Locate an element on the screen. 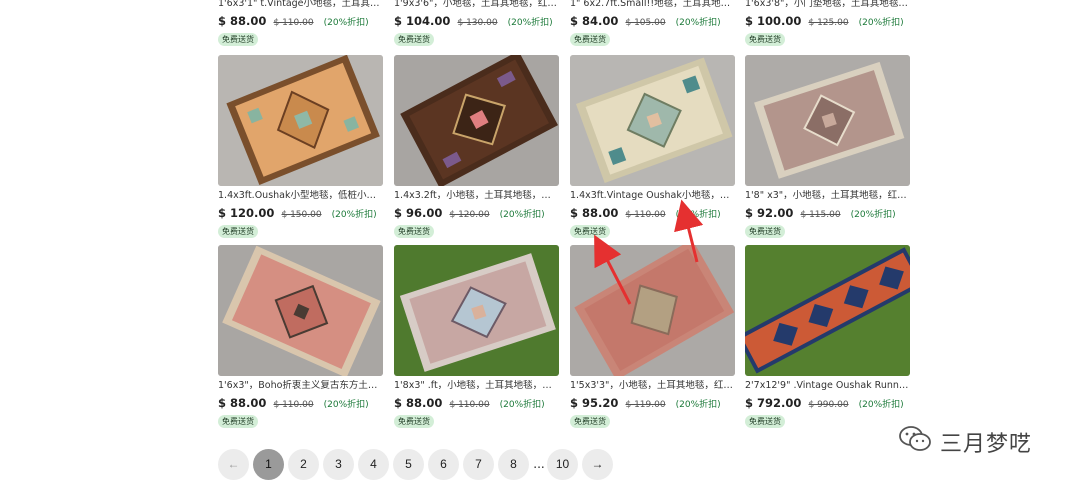  product-price: $ 792.00 is located at coordinates (773, 403).